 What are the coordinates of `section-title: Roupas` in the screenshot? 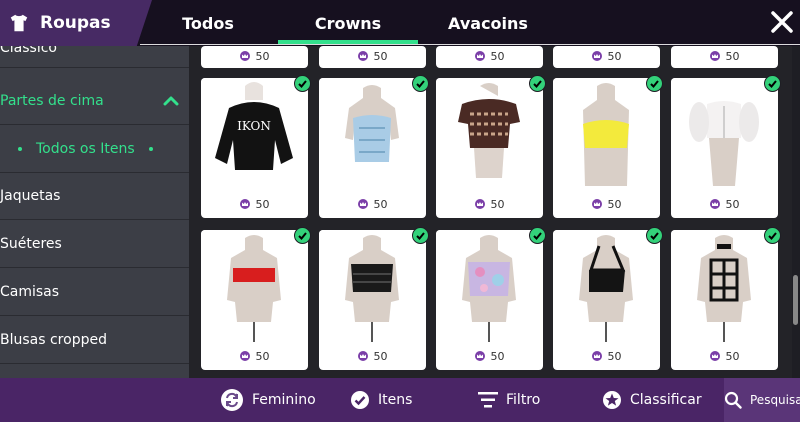 It's located at (75, 23).